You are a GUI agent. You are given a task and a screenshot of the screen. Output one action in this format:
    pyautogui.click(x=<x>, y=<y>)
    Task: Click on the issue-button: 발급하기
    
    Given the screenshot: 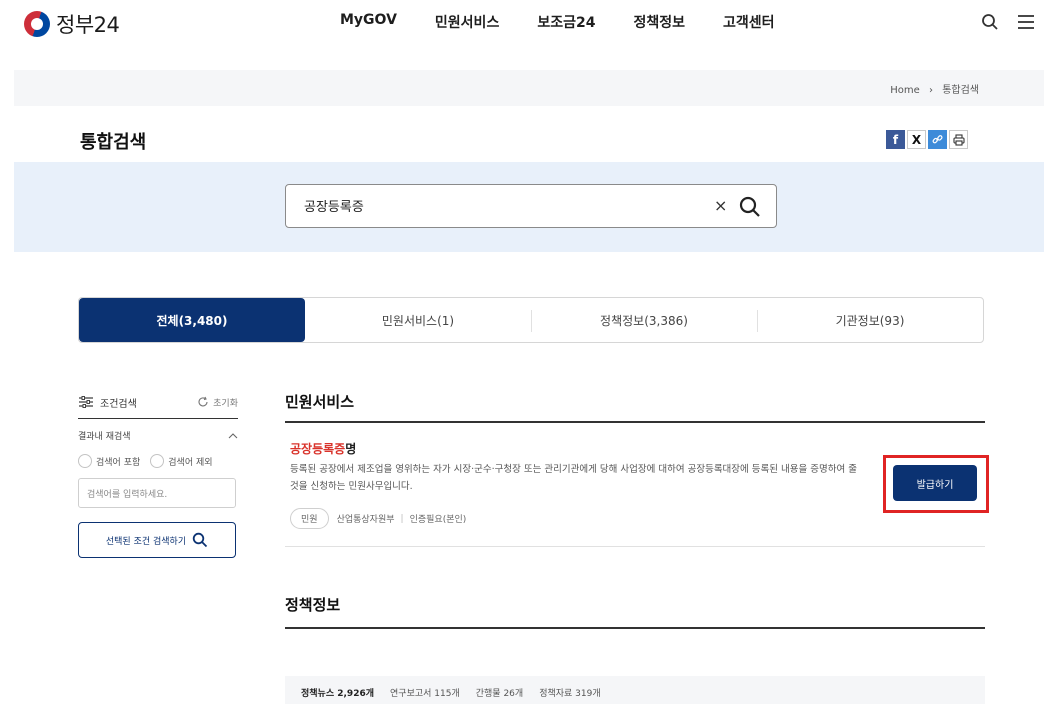 What is the action you would take?
    pyautogui.click(x=935, y=483)
    